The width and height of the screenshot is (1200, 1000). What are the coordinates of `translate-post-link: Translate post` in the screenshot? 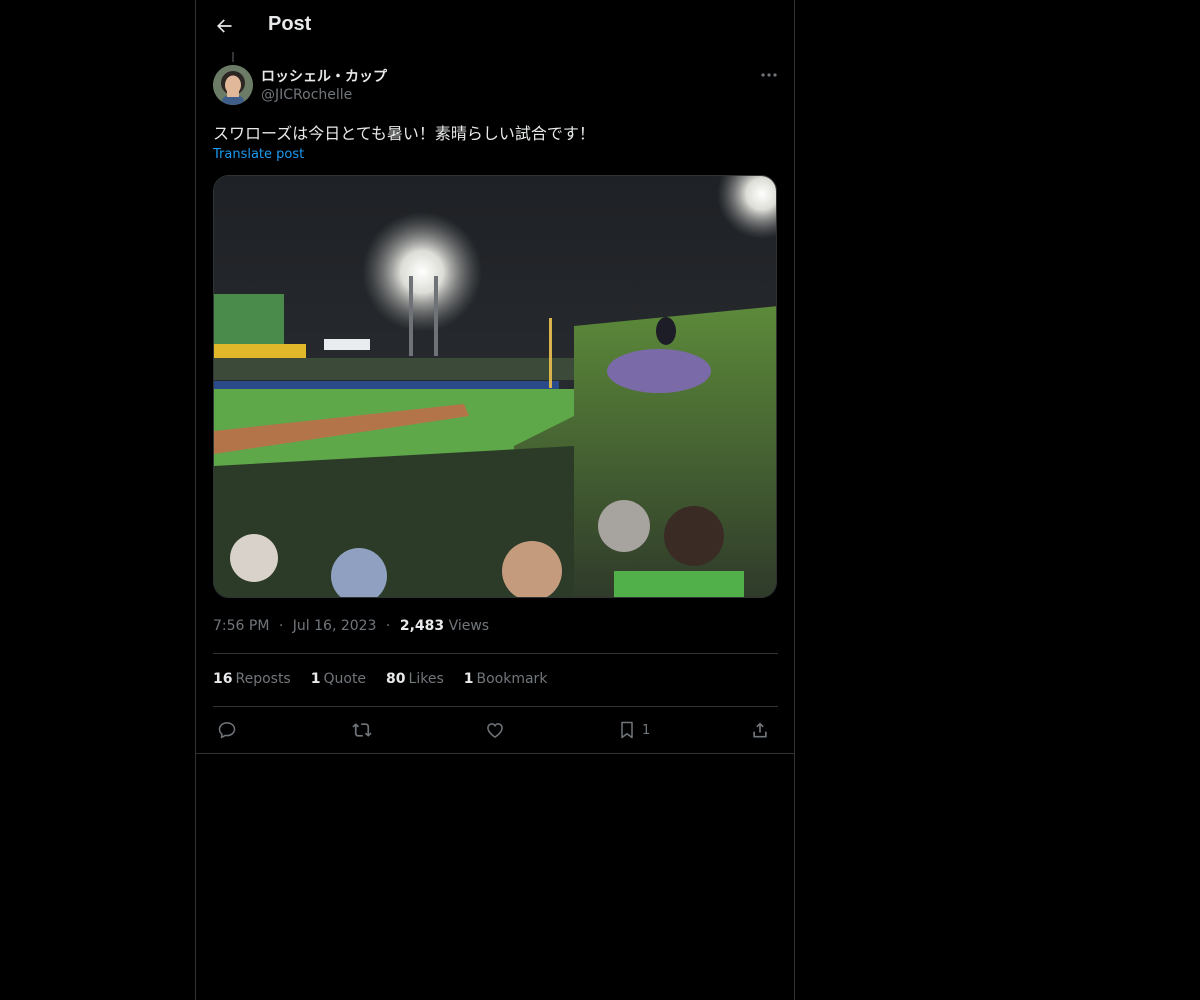 It's located at (258, 154).